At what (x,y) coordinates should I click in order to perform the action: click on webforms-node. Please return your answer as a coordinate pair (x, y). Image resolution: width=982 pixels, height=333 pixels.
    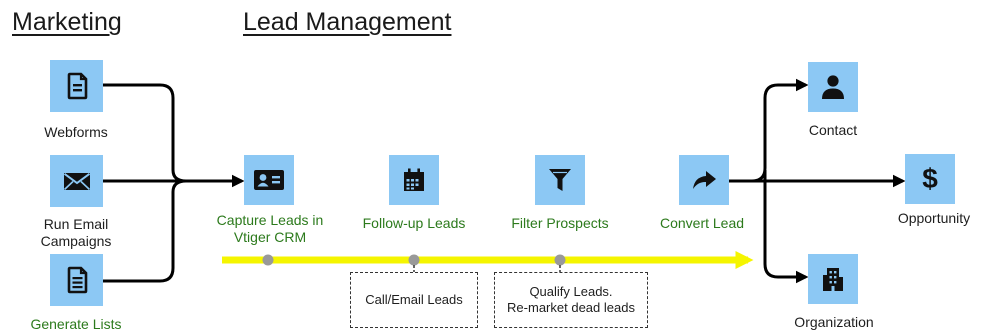
    Looking at the image, I should click on (76, 86).